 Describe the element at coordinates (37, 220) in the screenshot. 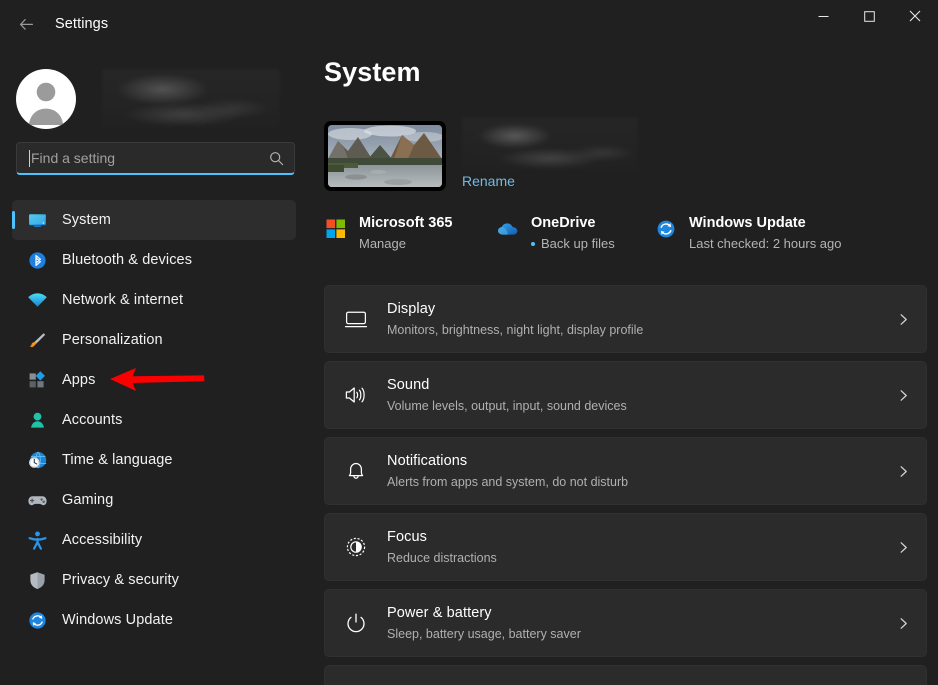

I see `monitor-icon` at that location.